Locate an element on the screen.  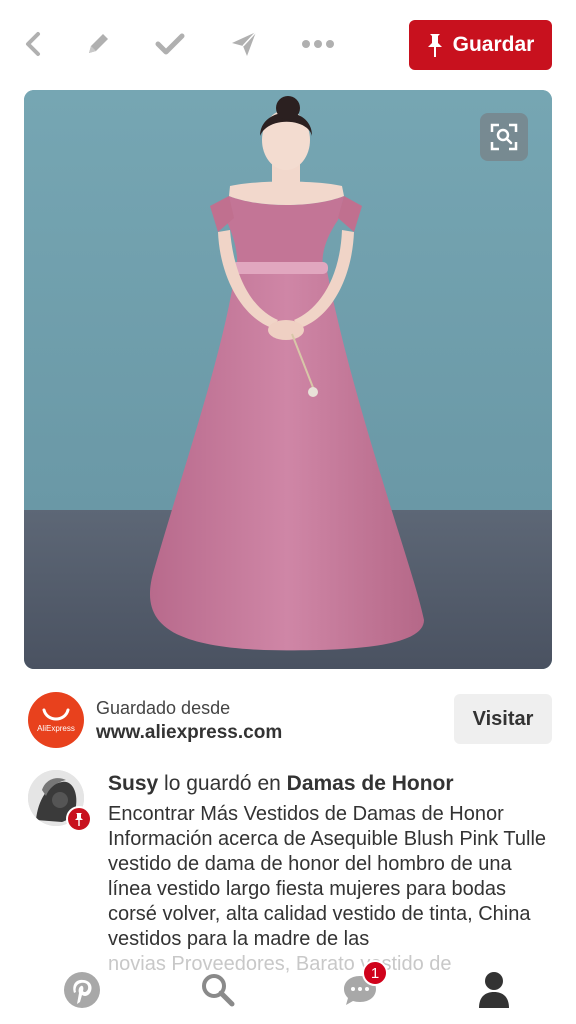
profile-icon is located at coordinates (494, 990).